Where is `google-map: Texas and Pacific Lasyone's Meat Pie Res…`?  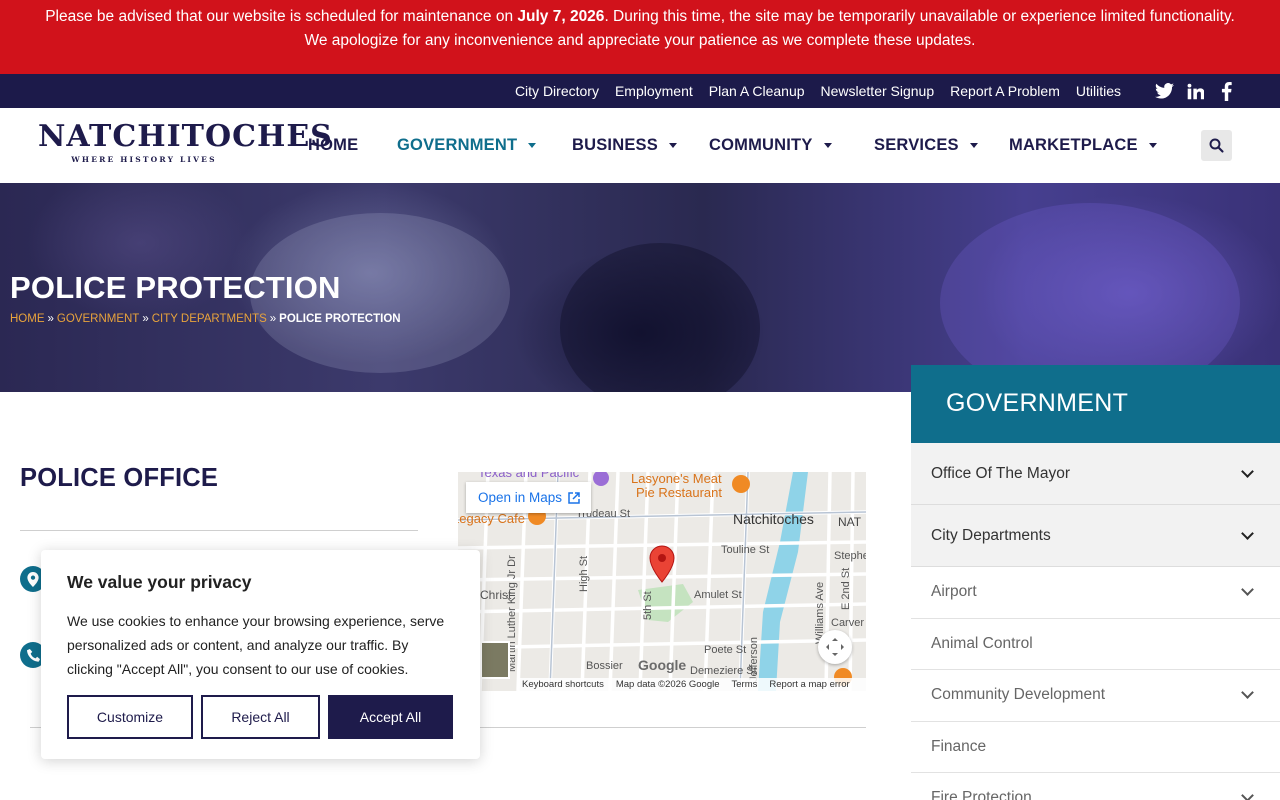 google-map: Texas and Pacific Lasyone's Meat Pie Res… is located at coordinates (662, 581).